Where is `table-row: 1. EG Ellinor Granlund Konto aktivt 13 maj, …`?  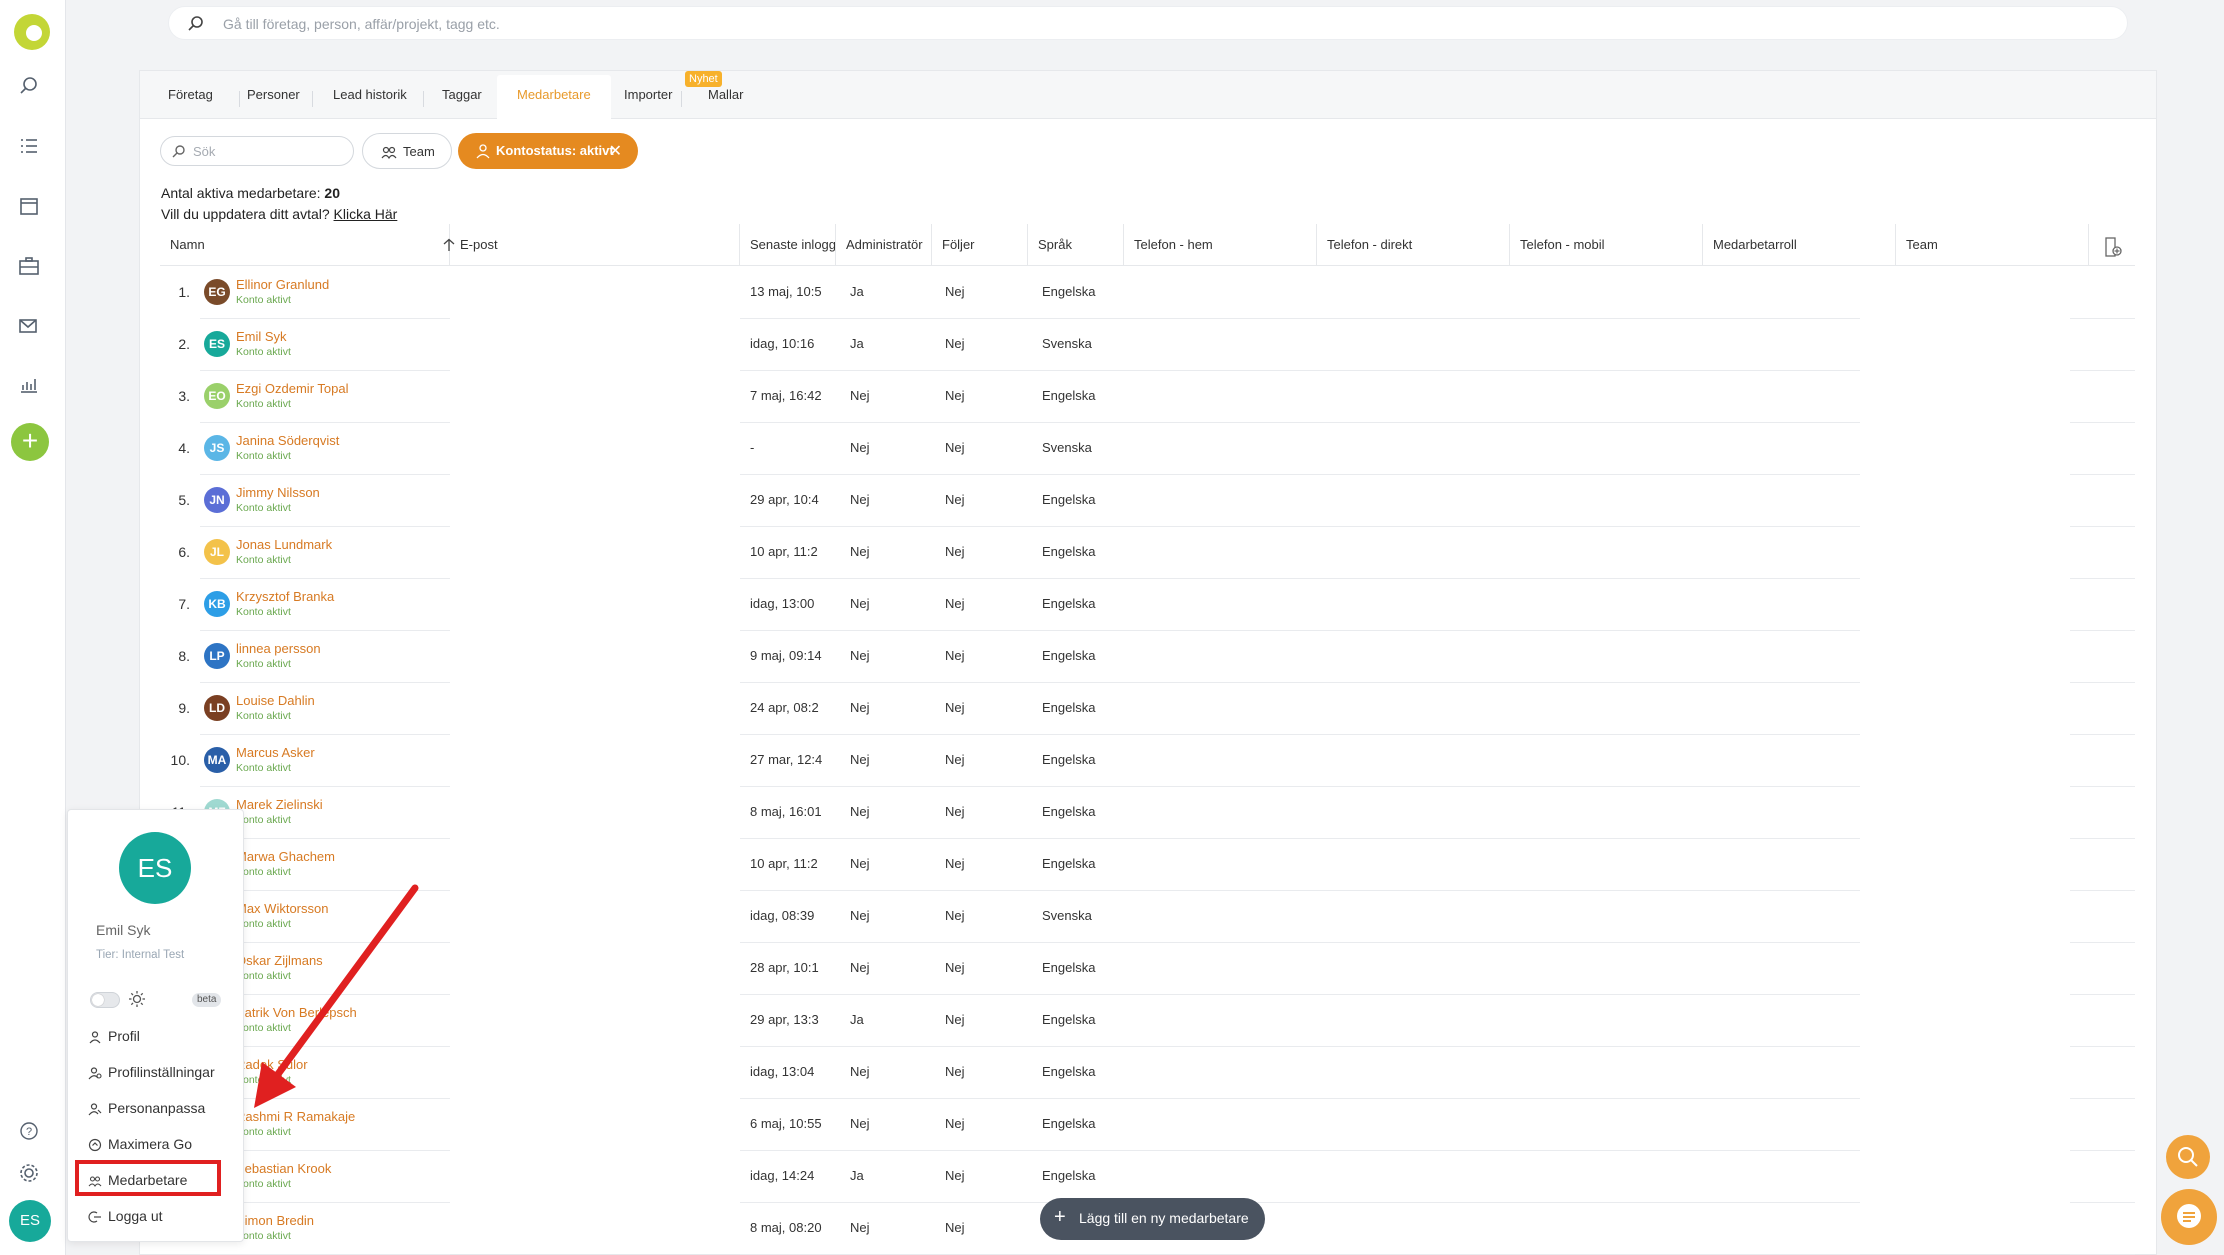
table-row: 1. EG Ellinor Granlund Konto aktivt 13 maj, … is located at coordinates (1147, 293).